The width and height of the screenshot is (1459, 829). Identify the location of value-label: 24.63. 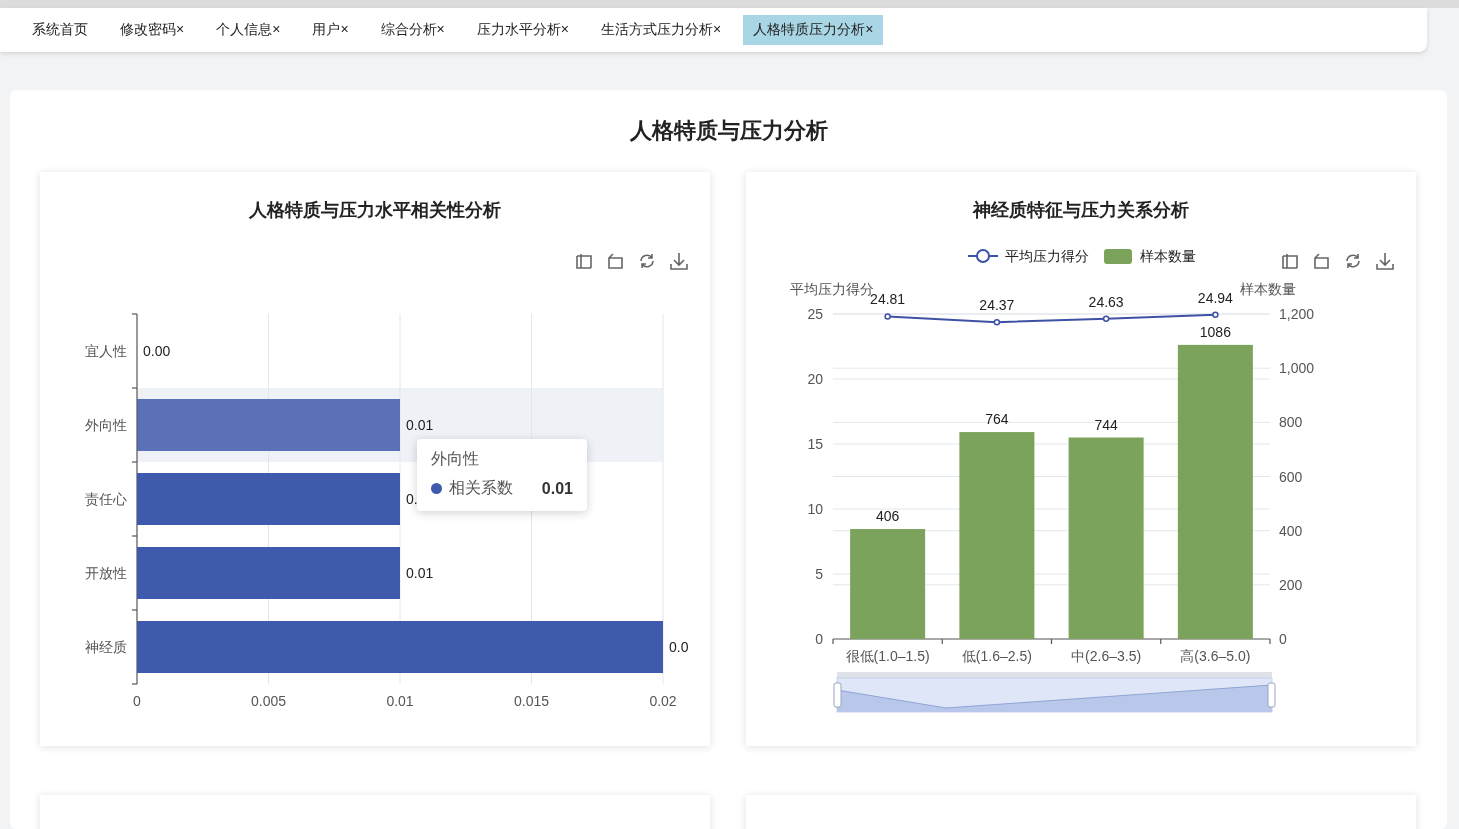
(1106, 301).